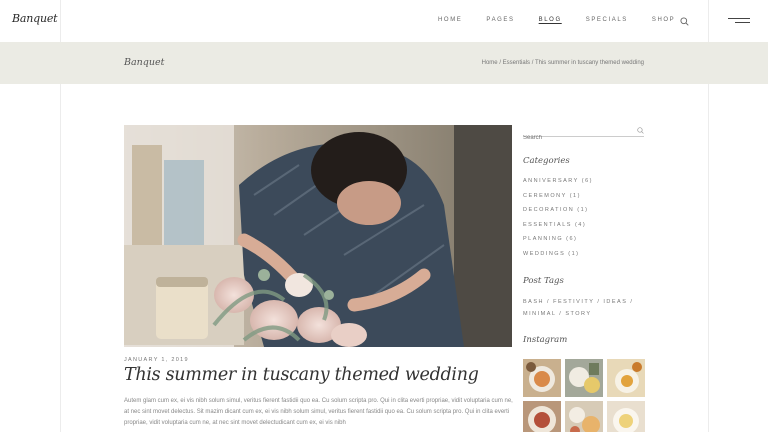 The width and height of the screenshot is (768, 432). What do you see at coordinates (545, 340) in the screenshot?
I see `instagram-heading: Instagram` at bounding box center [545, 340].